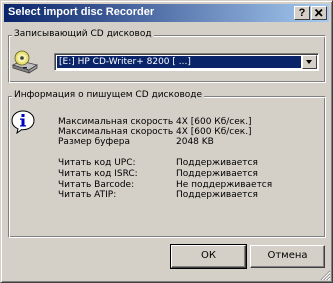 This screenshot has width=333, height=283. I want to click on ok-button: ОК, so click(208, 256).